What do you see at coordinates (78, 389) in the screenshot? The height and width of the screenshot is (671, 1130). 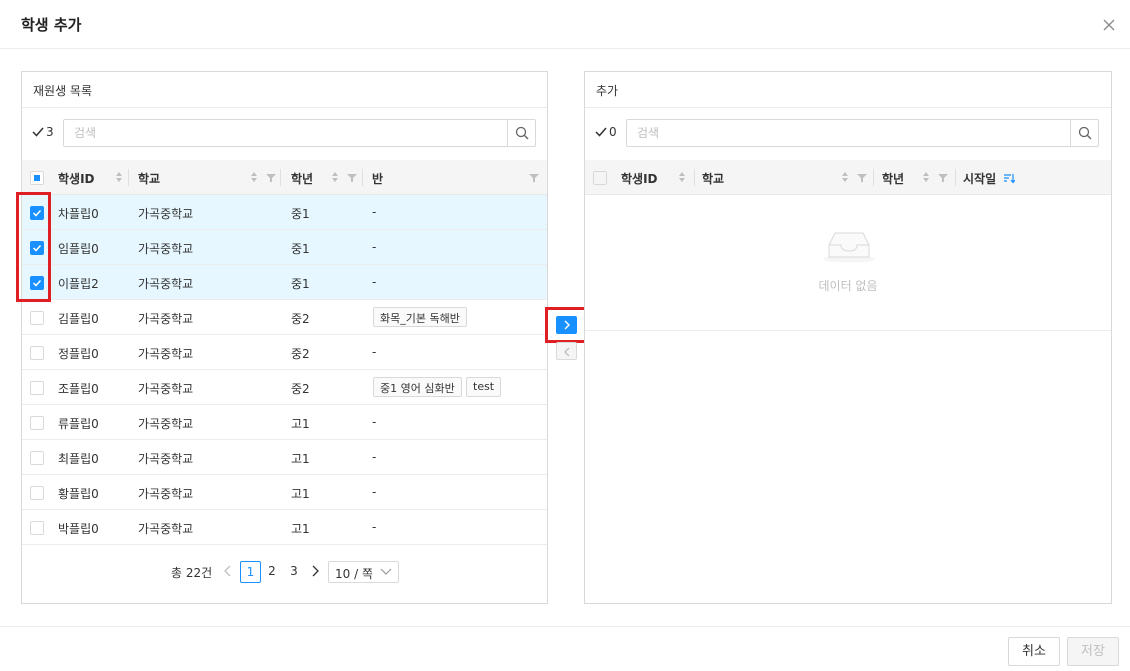 I see `cell-student-id: 조플립0` at bounding box center [78, 389].